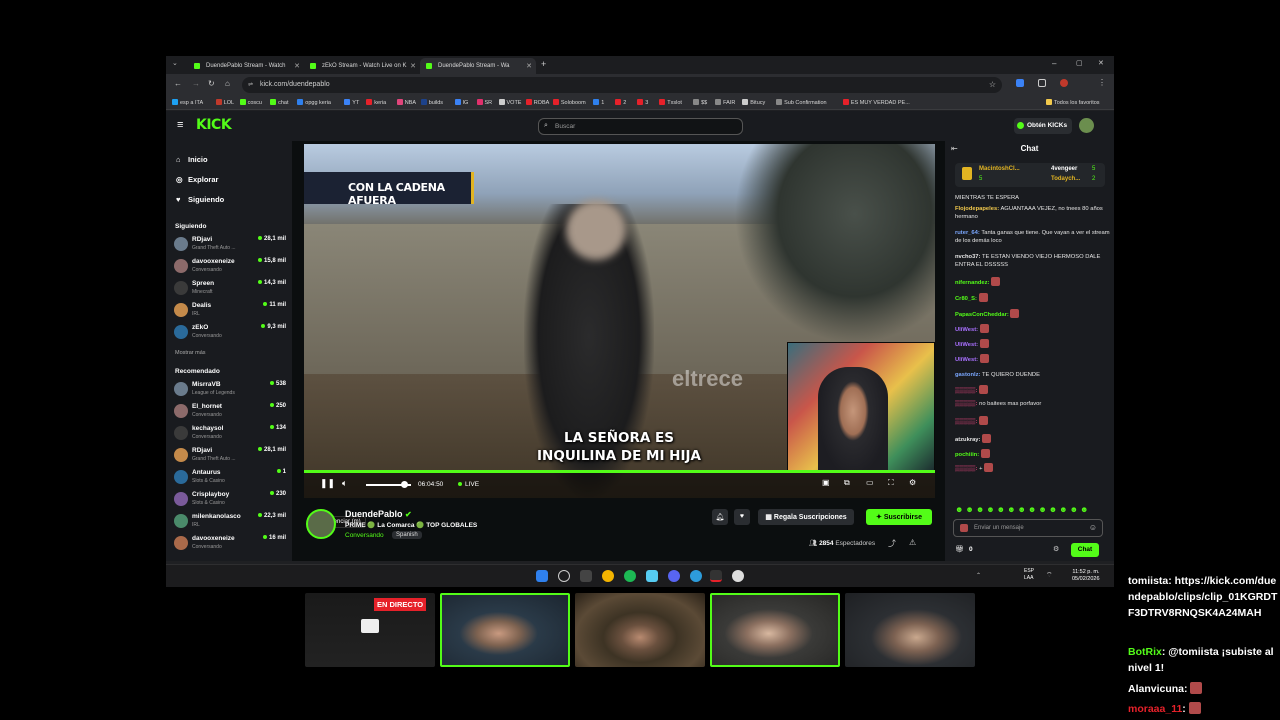 This screenshot has width=1280, height=720. Describe the element at coordinates (847, 483) in the screenshot. I see `clip-icon: ⧉` at that location.